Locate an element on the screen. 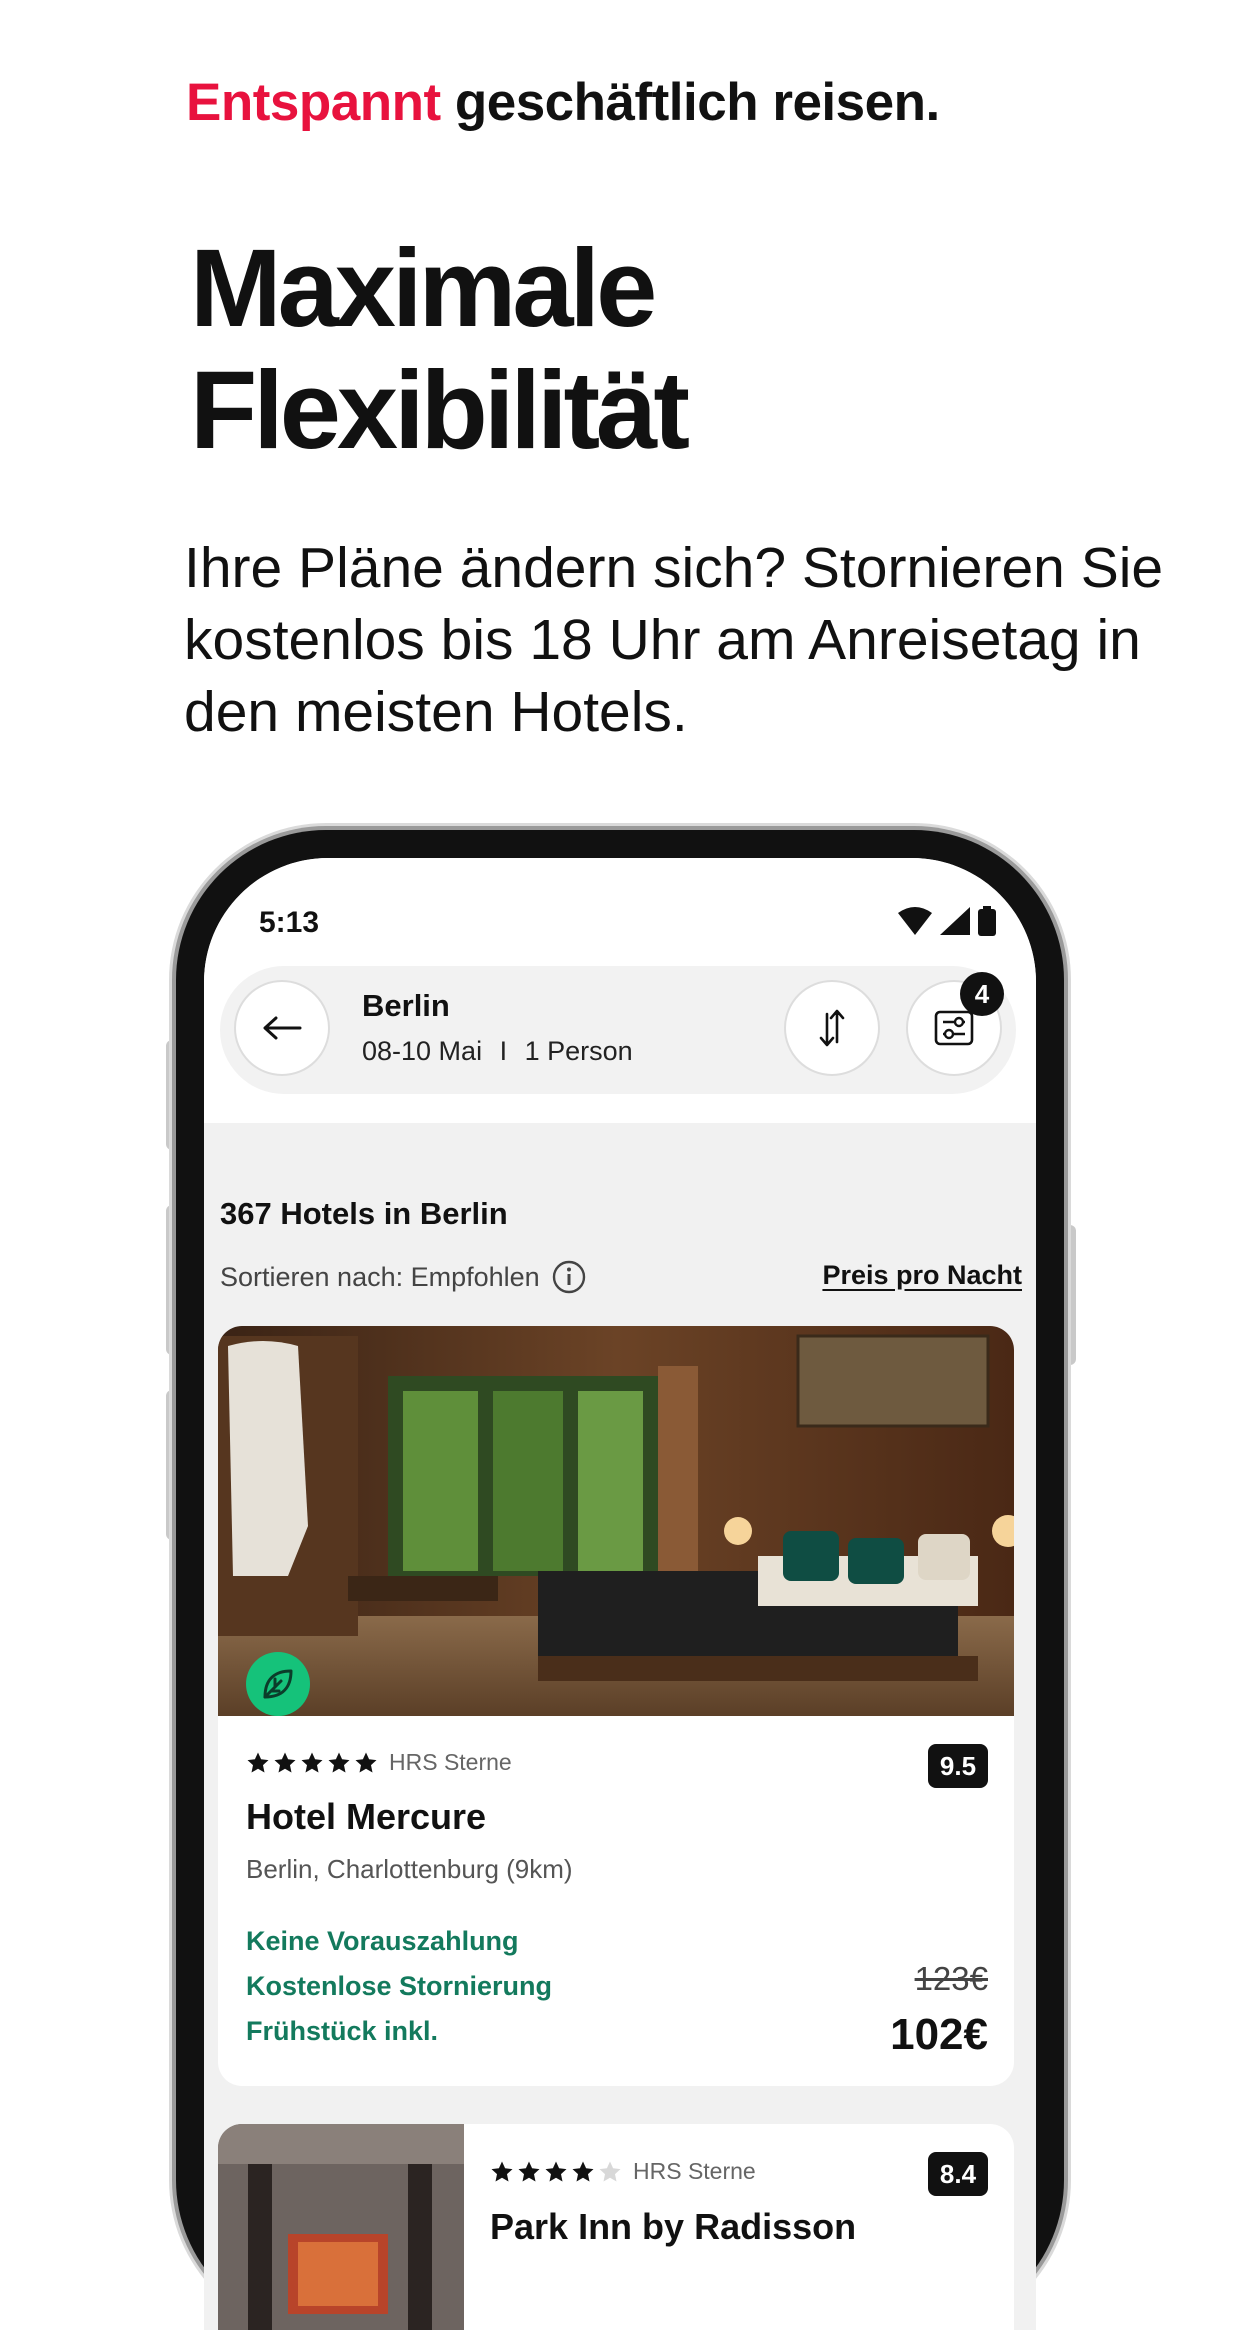 This screenshot has width=1242, height=2330. sort-icon is located at coordinates (832, 1028).